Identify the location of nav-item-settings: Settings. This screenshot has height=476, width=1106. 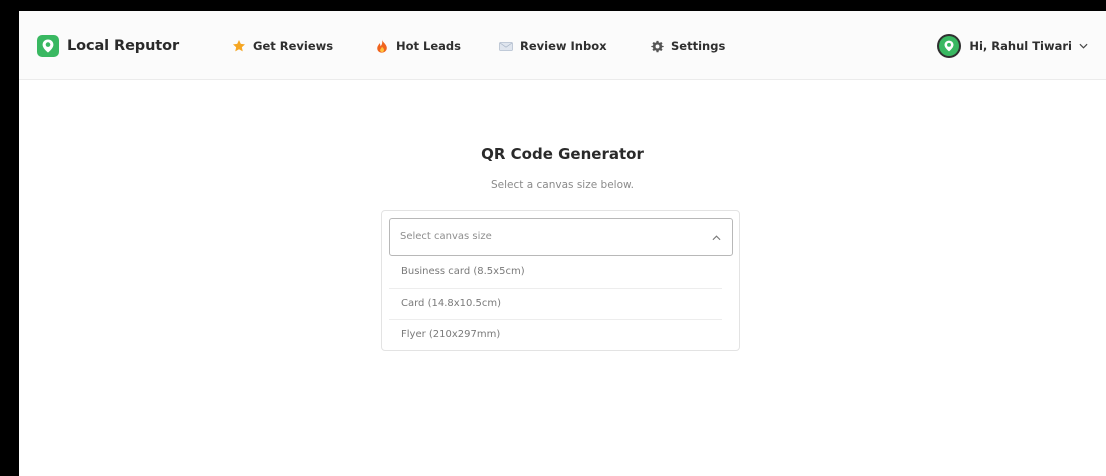
(687, 46).